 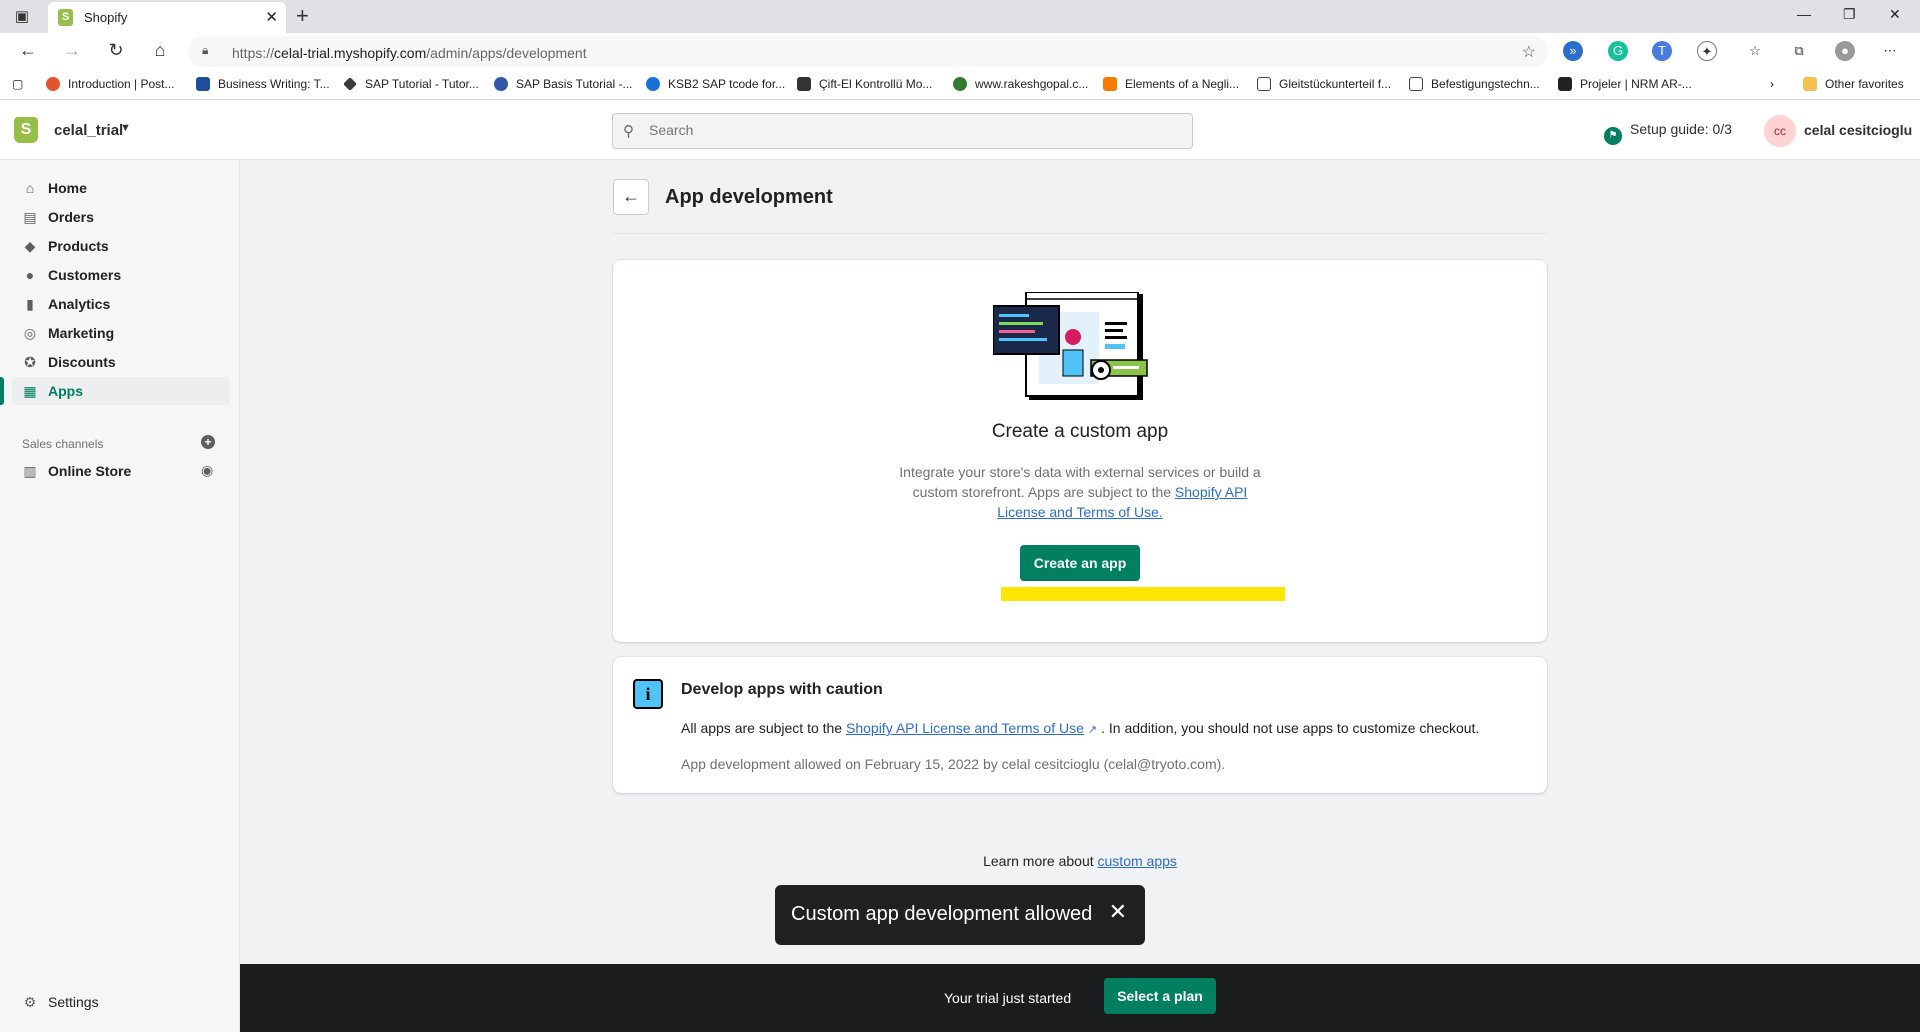 I want to click on new-tab-icon: +, so click(x=302, y=16).